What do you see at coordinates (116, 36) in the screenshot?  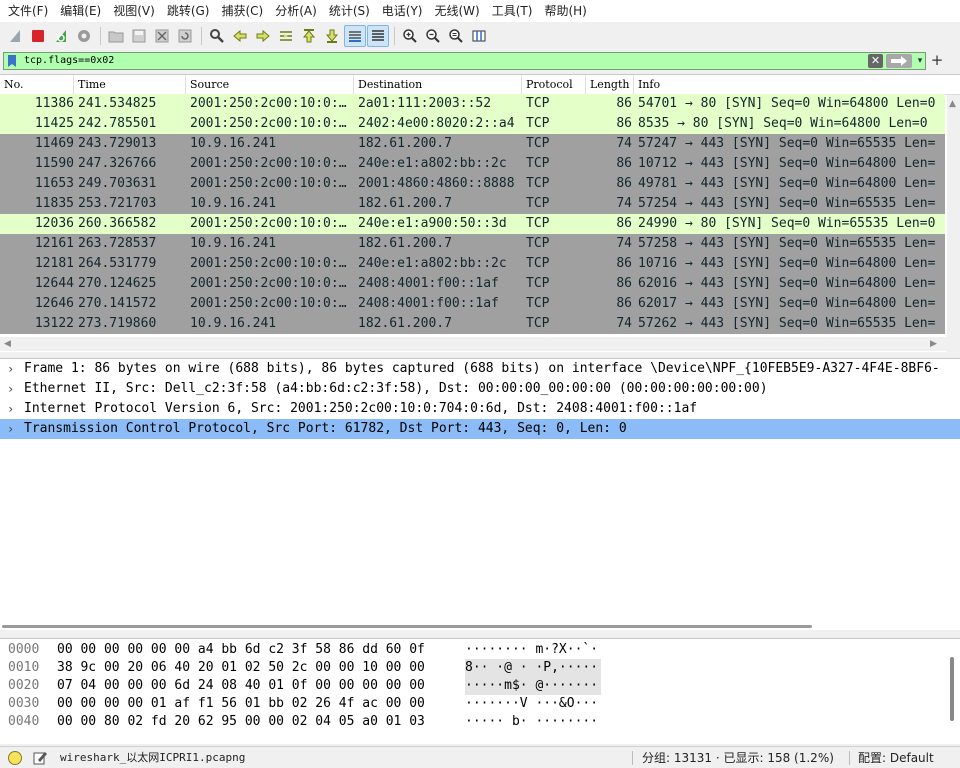 I see `open-file-icon` at bounding box center [116, 36].